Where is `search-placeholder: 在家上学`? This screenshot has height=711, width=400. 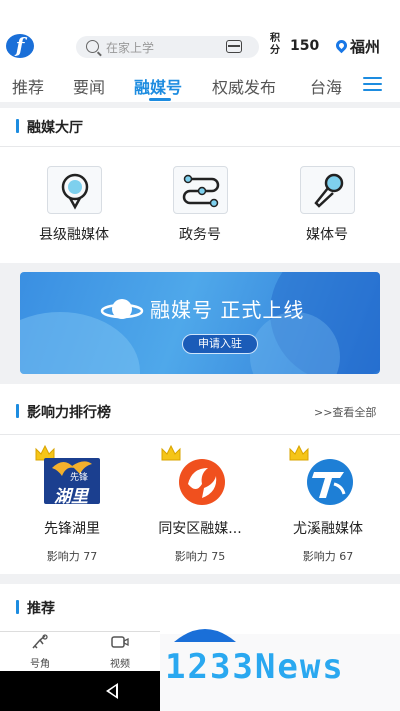 search-placeholder: 在家上学 is located at coordinates (130, 48).